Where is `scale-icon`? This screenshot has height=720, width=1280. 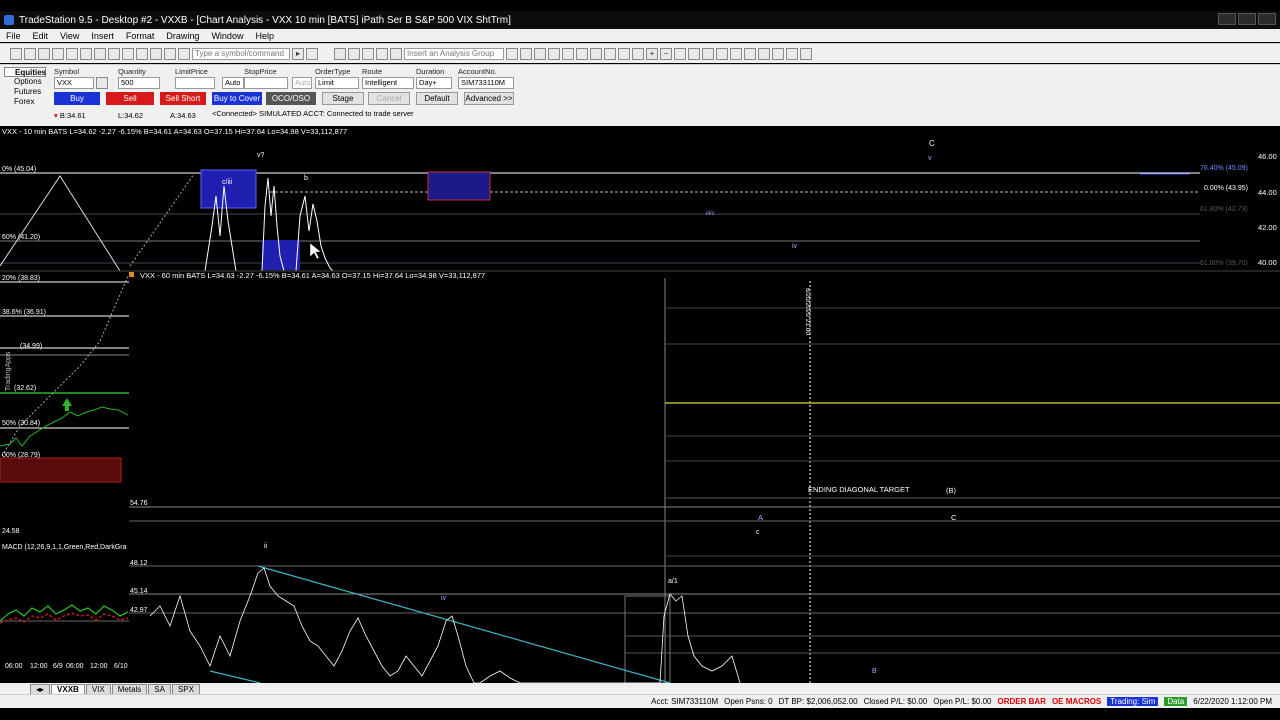 scale-icon is located at coordinates (382, 53).